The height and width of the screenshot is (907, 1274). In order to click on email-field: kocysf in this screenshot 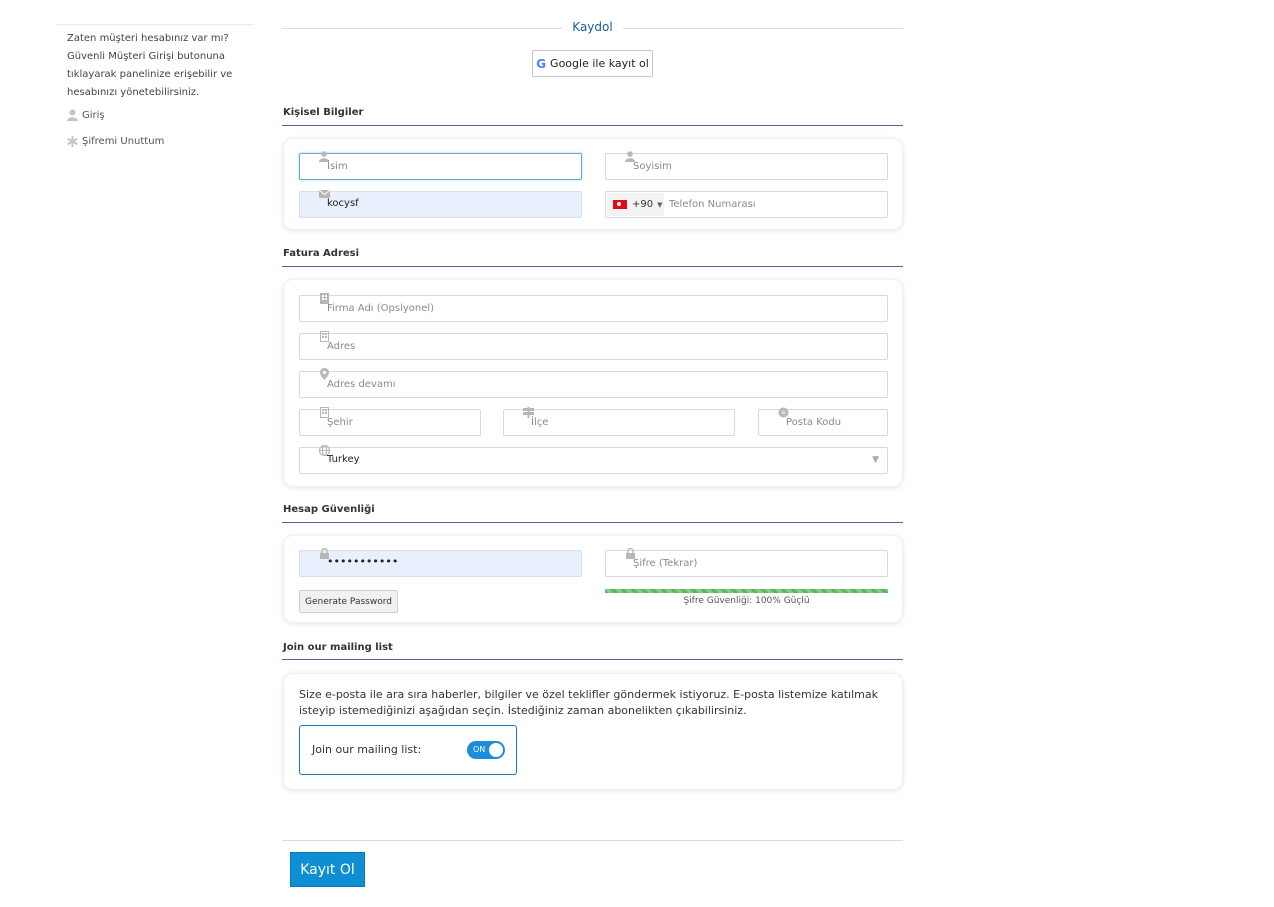, I will do `click(440, 204)`.